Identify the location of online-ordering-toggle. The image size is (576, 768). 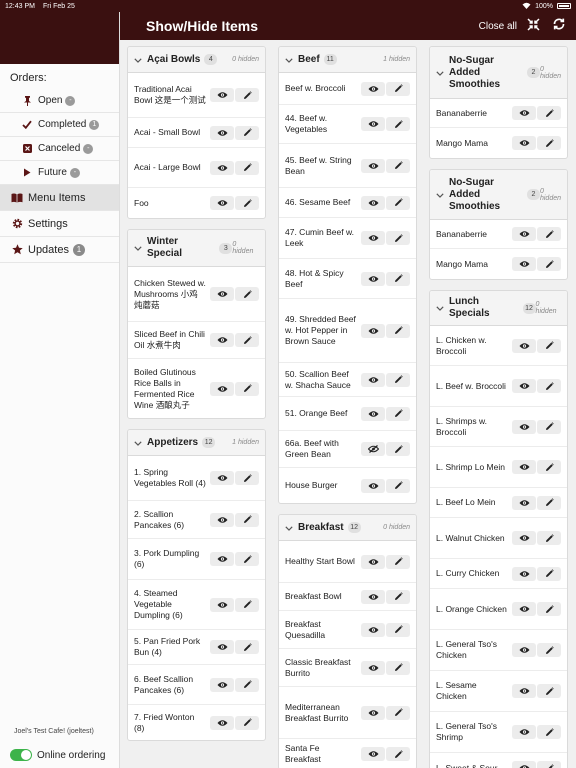
(21, 755).